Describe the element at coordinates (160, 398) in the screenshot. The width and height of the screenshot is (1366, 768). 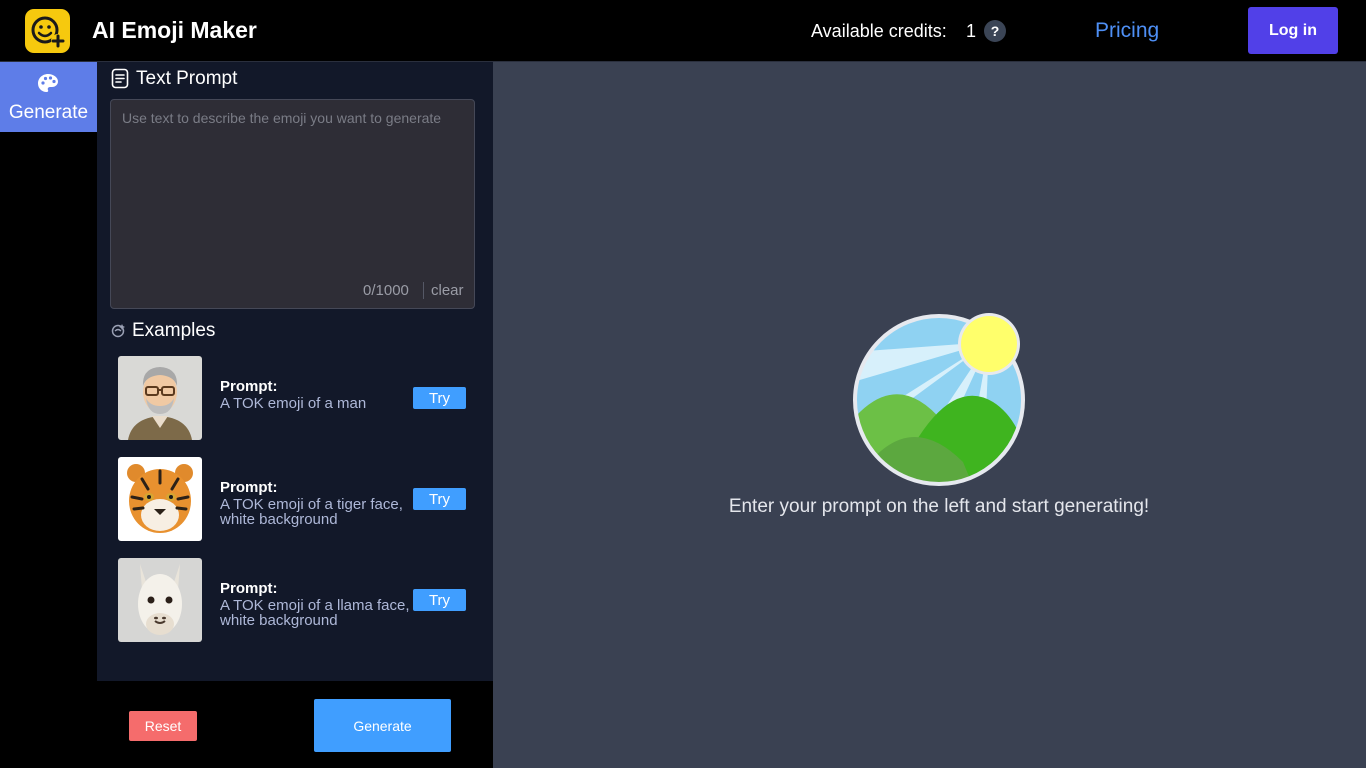
I see `man-emoji-thumbnail` at that location.